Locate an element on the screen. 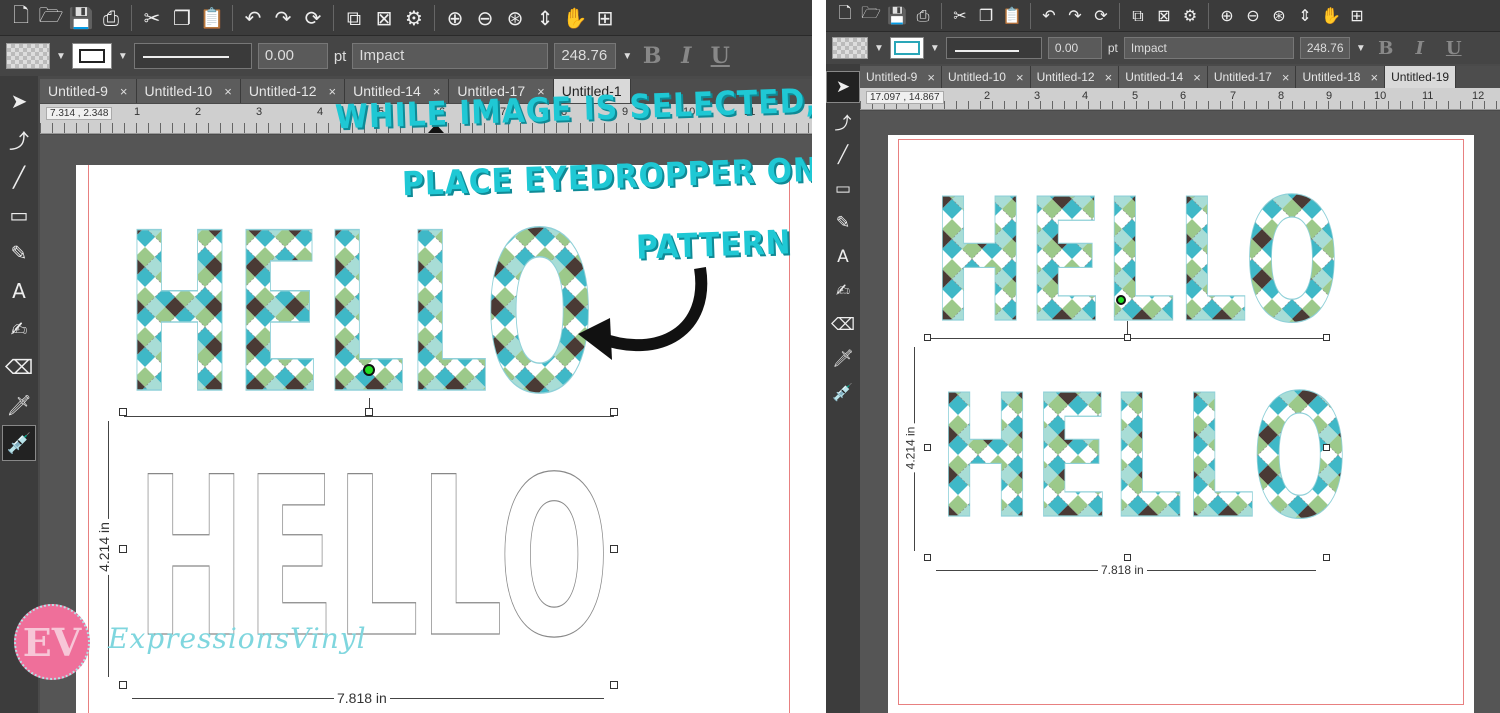 Image resolution: width=1500 pixels, height=713 pixels. tab-untitled-14: Untitled-14 × is located at coordinates (1163, 77).